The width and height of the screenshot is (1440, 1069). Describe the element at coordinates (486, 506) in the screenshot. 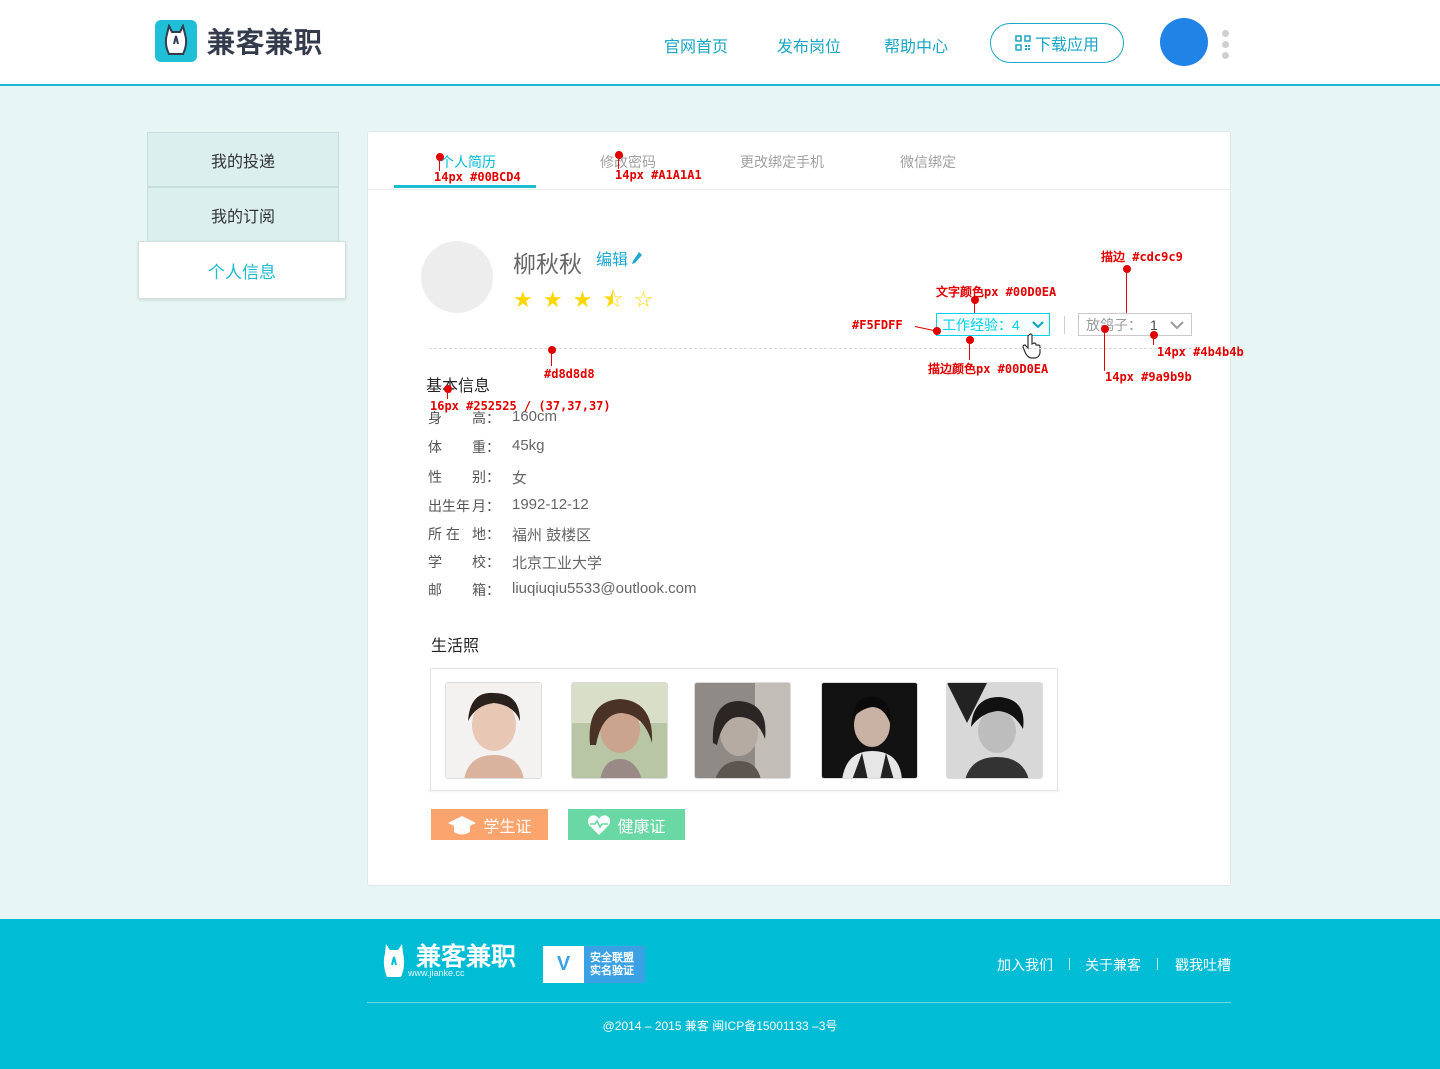

I see `info-key: 月：` at that location.